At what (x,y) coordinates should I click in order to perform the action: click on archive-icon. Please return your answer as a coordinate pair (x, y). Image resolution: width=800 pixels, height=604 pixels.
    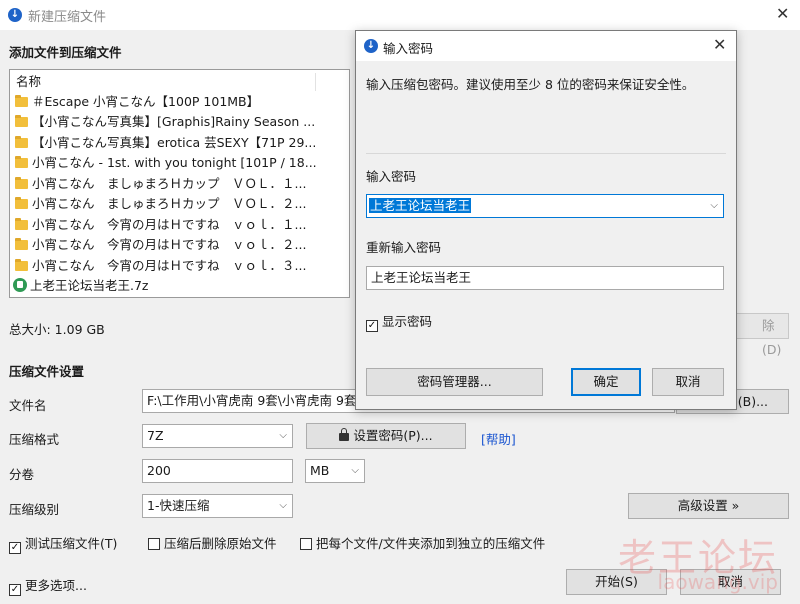
    Looking at the image, I should click on (20, 285).